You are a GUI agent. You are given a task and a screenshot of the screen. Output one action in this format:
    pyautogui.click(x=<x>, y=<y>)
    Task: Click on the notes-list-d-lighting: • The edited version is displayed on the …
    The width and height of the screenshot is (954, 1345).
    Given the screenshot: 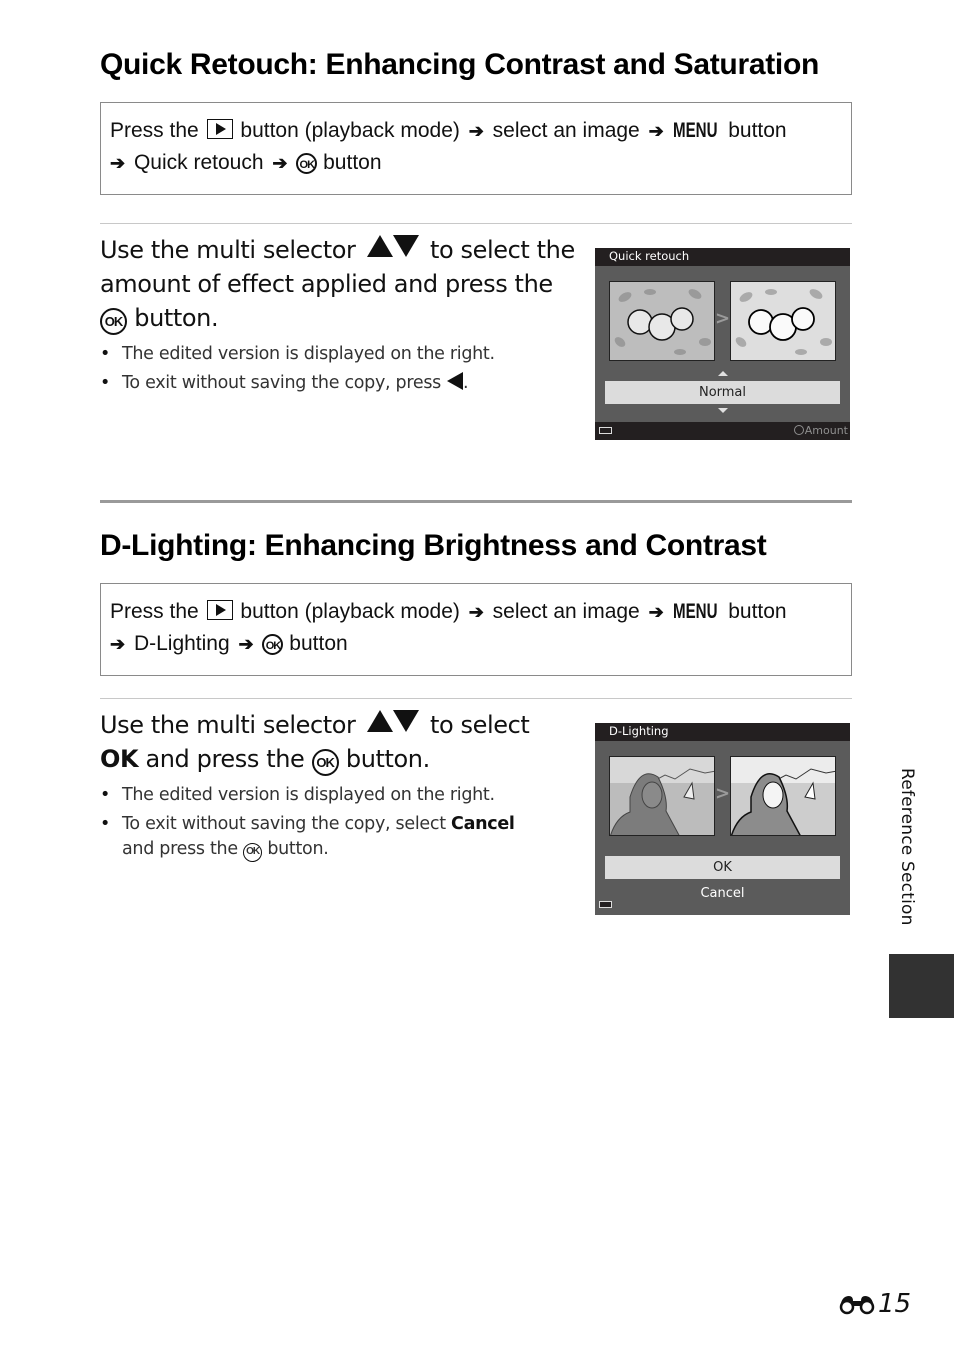 What is the action you would take?
    pyautogui.click(x=335, y=824)
    